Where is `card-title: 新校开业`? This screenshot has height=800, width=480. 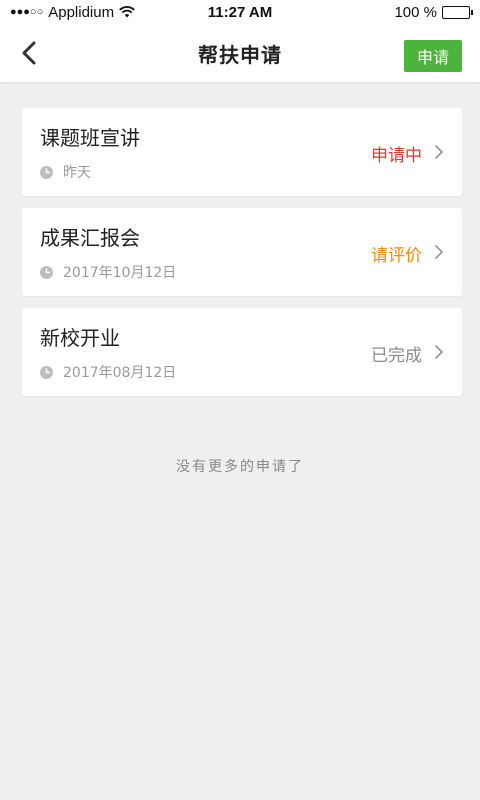 card-title: 新校开业 is located at coordinates (80, 338).